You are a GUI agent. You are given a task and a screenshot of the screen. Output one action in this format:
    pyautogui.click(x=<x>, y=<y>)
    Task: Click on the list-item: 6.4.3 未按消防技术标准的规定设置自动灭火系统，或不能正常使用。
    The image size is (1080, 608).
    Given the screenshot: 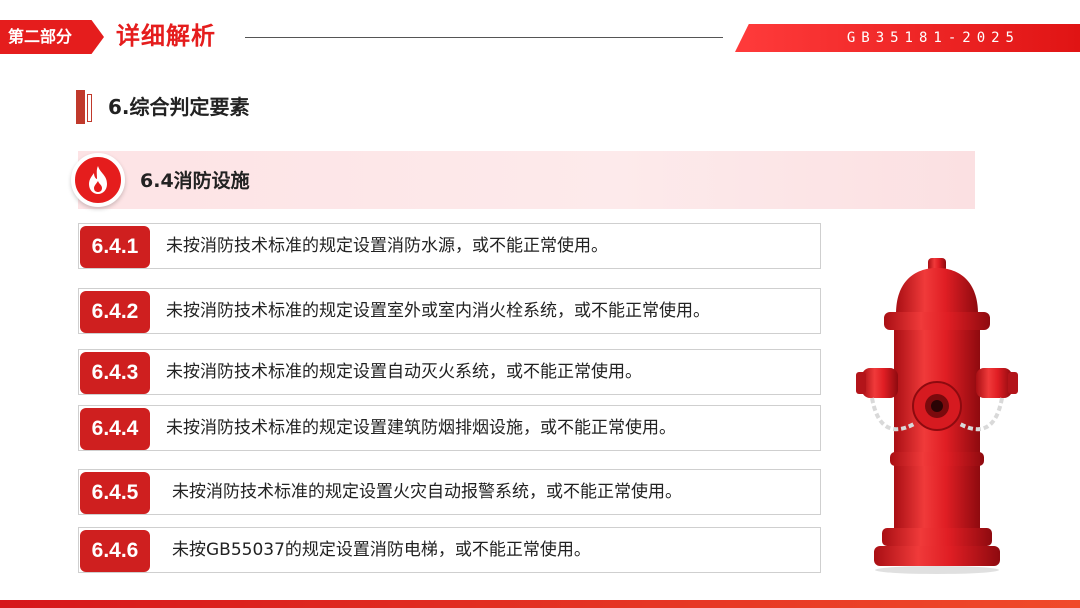 What is the action you would take?
    pyautogui.click(x=449, y=372)
    